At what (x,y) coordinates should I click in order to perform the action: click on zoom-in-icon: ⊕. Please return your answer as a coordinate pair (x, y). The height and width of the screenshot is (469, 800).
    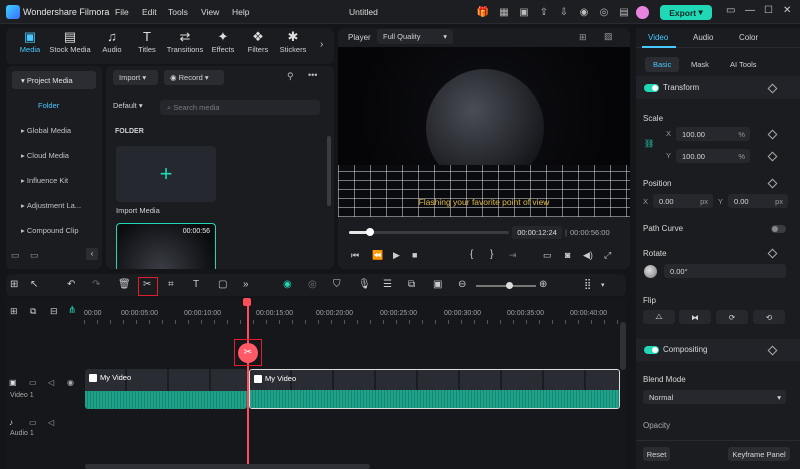
    Looking at the image, I should click on (543, 284).